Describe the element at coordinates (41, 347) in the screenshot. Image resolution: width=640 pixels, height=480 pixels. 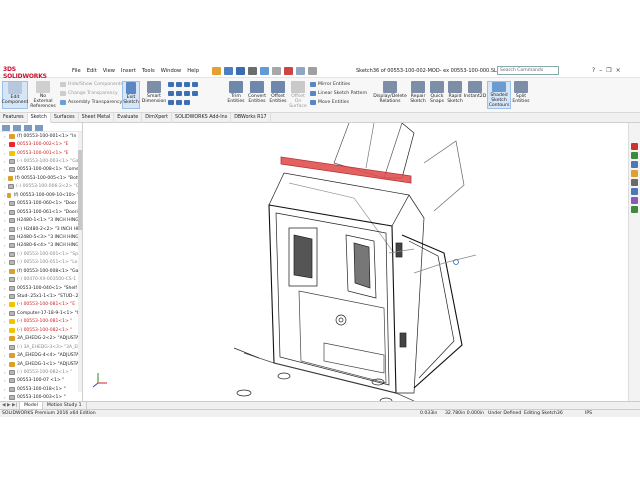
I see `tree-item: › (-) 3A_EHEDG-3<3> "3A_EH` at that location.